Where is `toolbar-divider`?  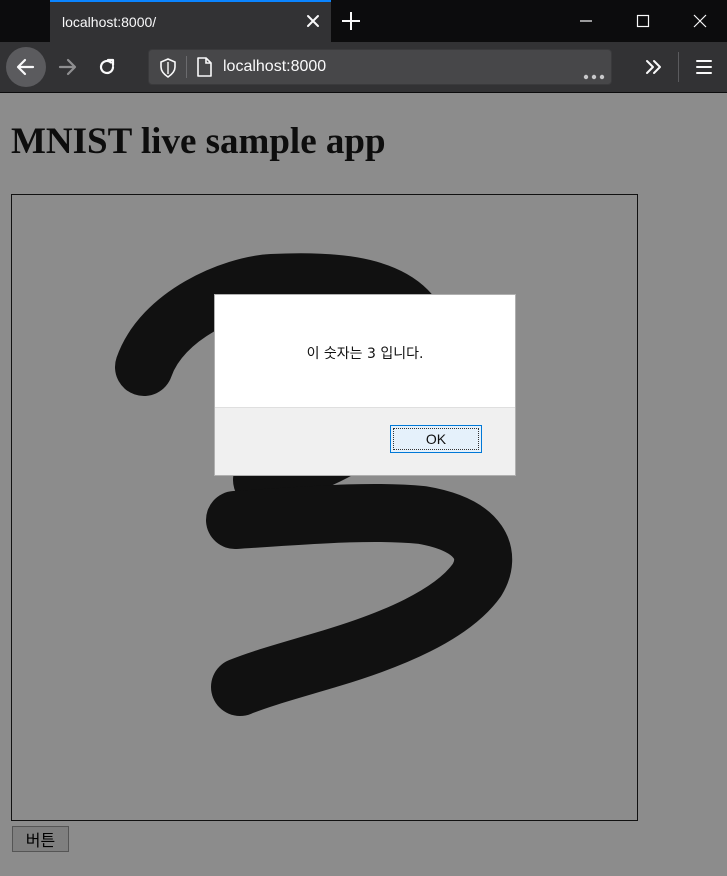
toolbar-divider is located at coordinates (678, 67).